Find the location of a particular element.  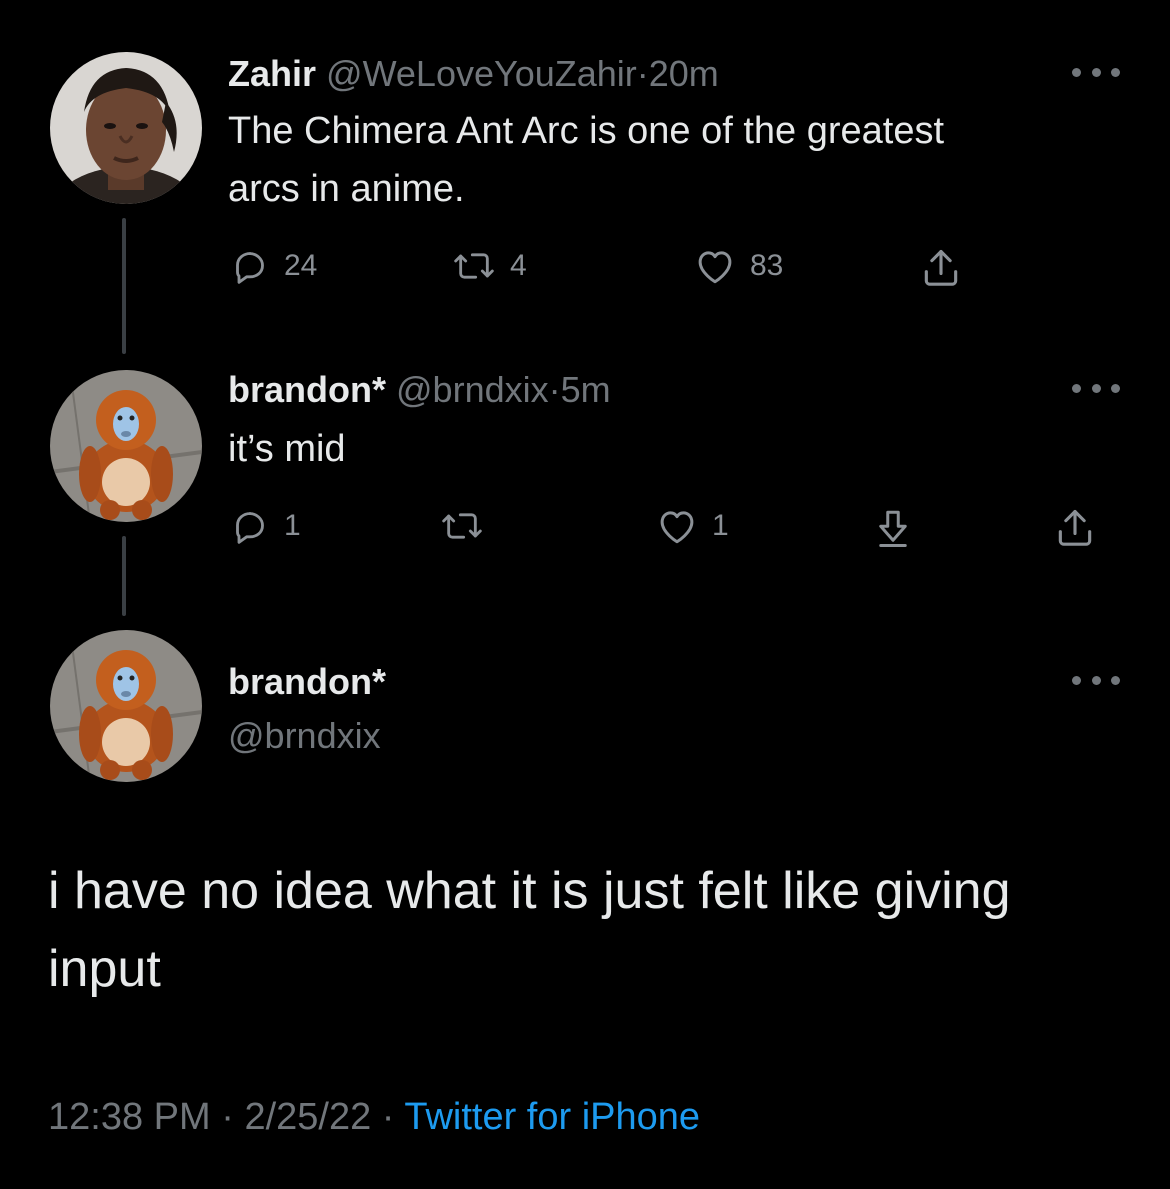

display-name: Zahir is located at coordinates (272, 73).